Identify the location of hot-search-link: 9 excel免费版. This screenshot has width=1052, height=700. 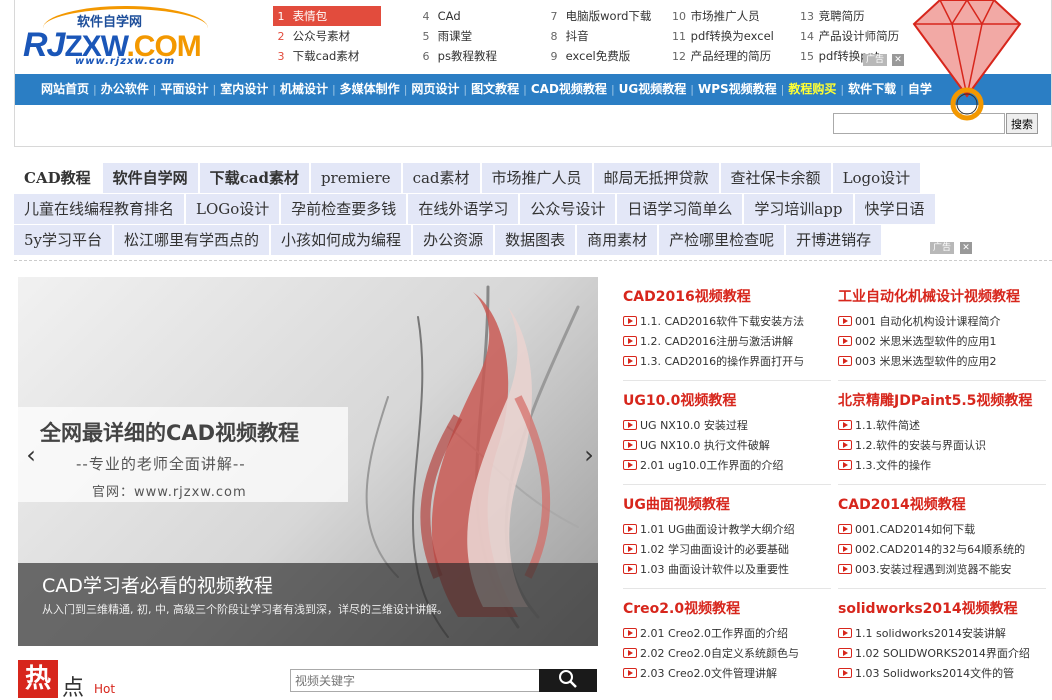
(598, 56).